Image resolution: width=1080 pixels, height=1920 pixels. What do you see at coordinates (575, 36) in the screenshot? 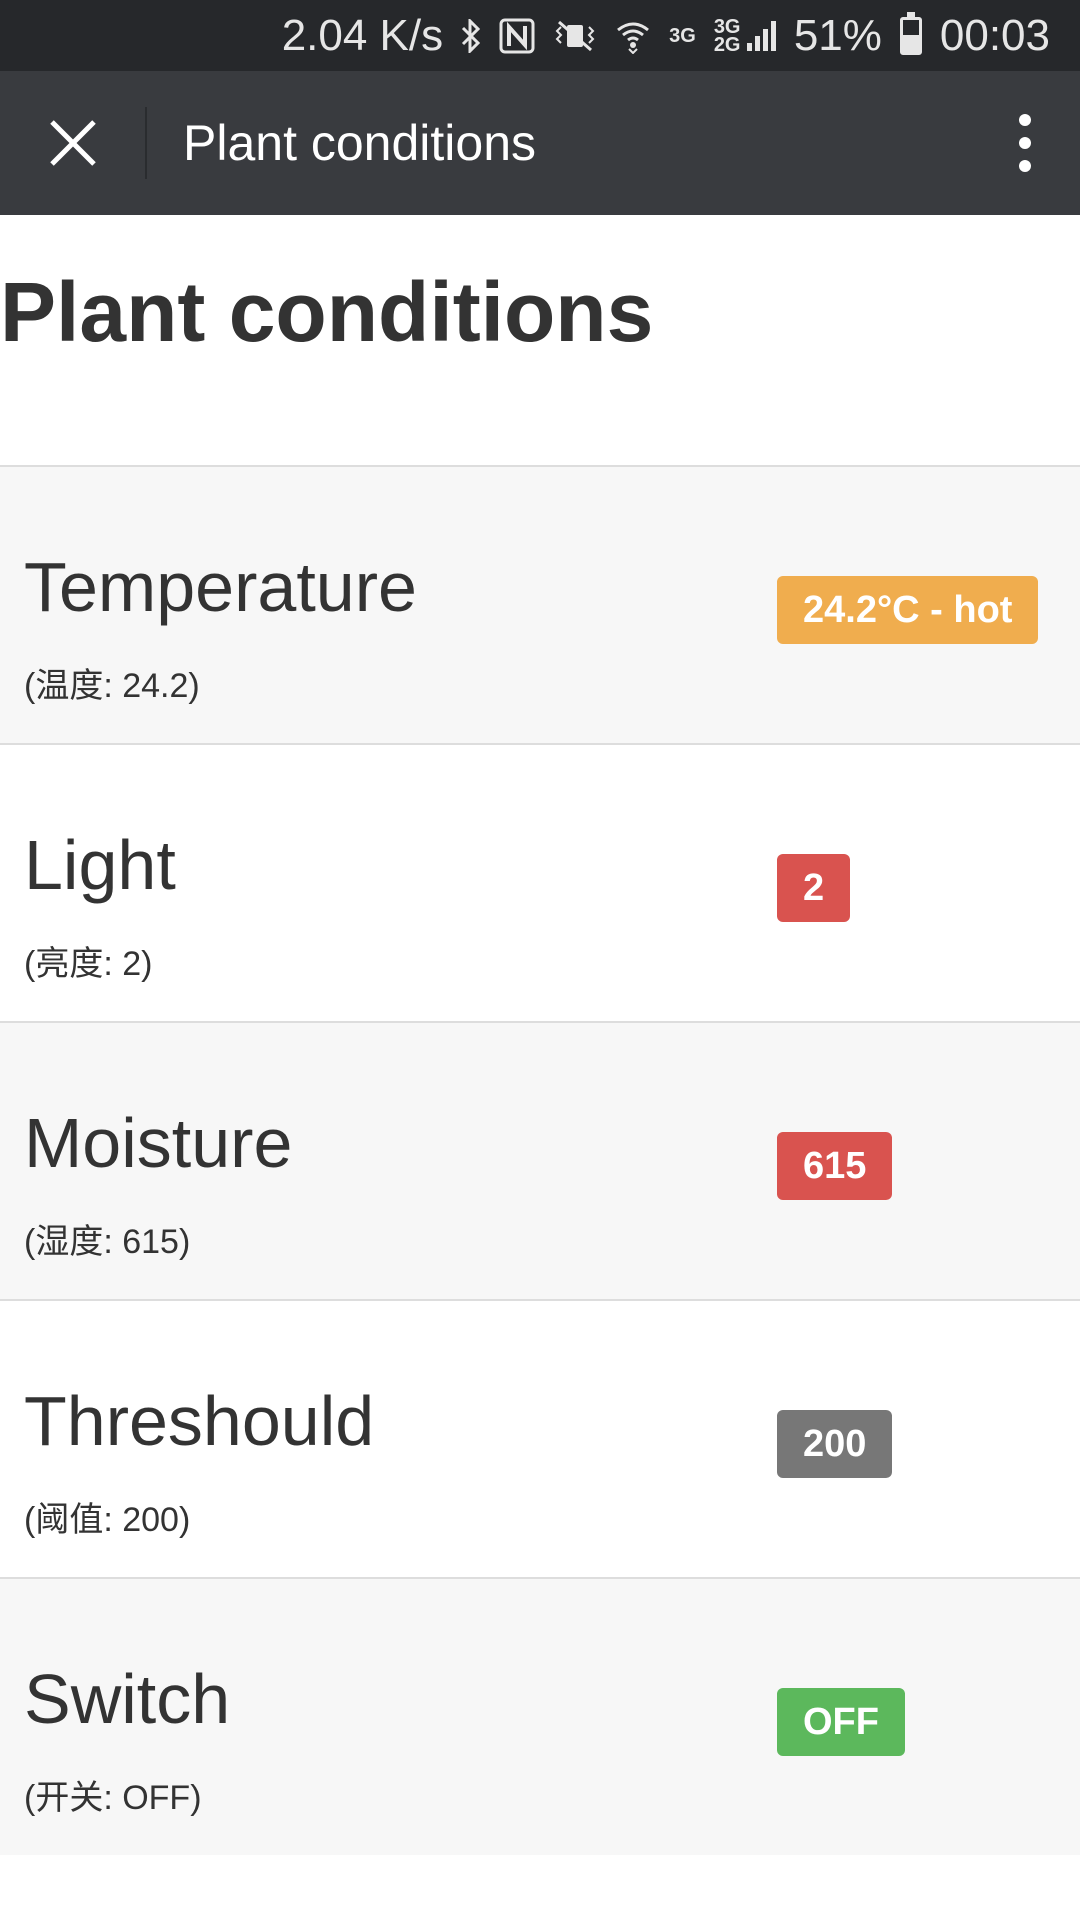
I see `mute-vibrate-icon` at bounding box center [575, 36].